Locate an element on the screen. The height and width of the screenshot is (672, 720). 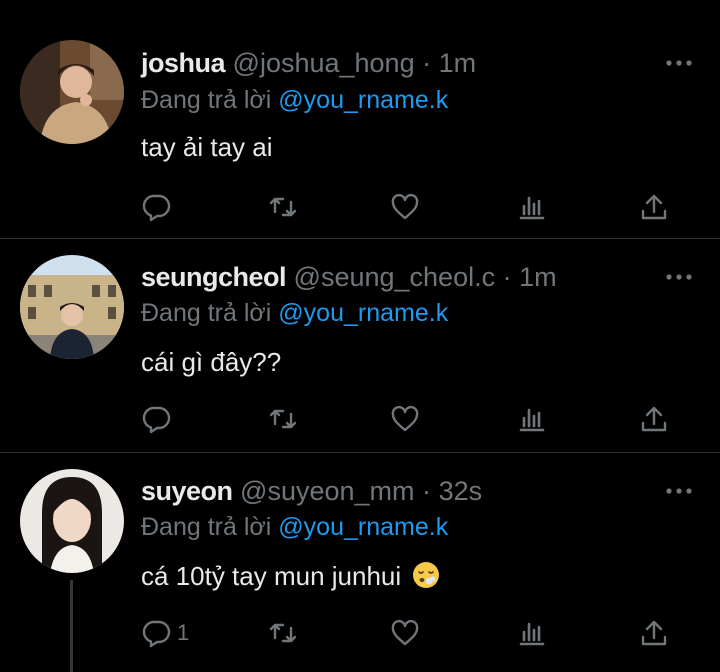
thread-line is located at coordinates (71, 626).